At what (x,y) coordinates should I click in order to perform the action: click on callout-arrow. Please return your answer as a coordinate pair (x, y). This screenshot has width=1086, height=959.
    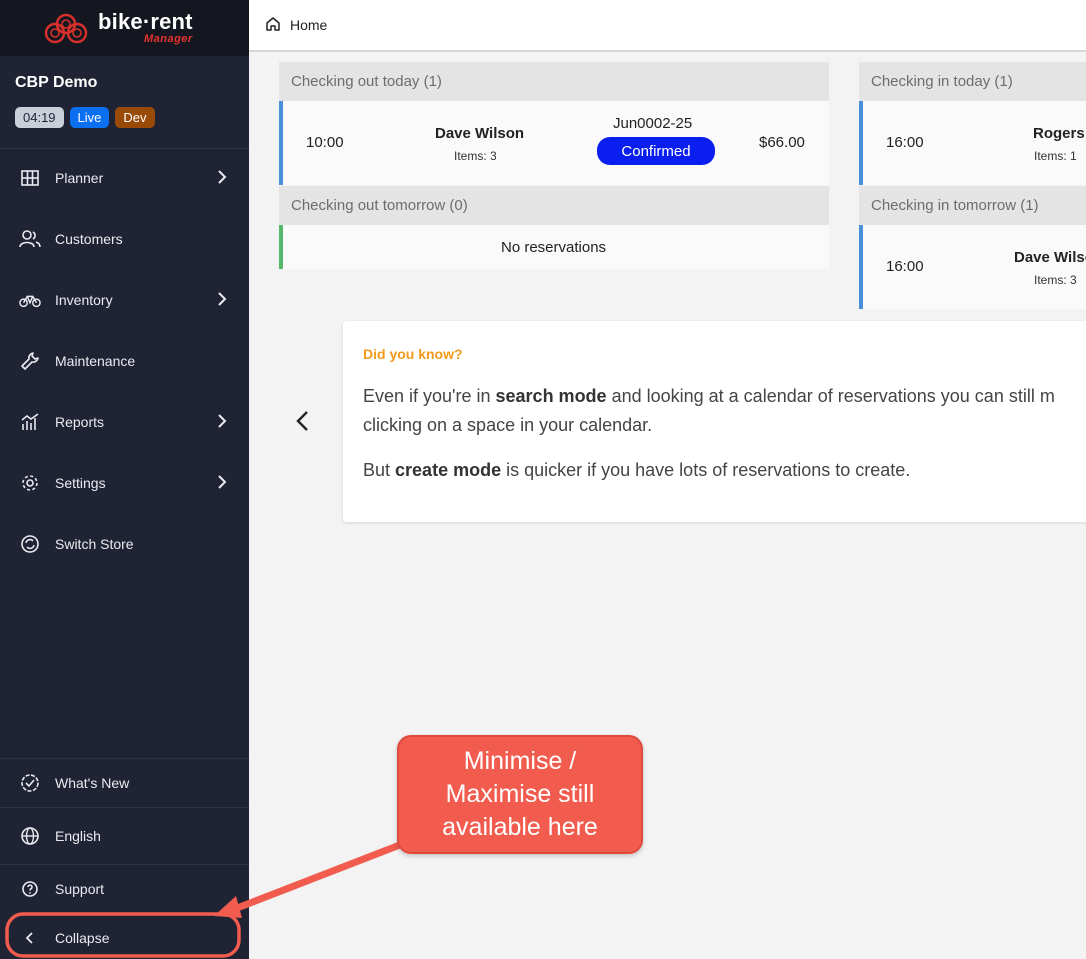
    Looking at the image, I should click on (318, 876).